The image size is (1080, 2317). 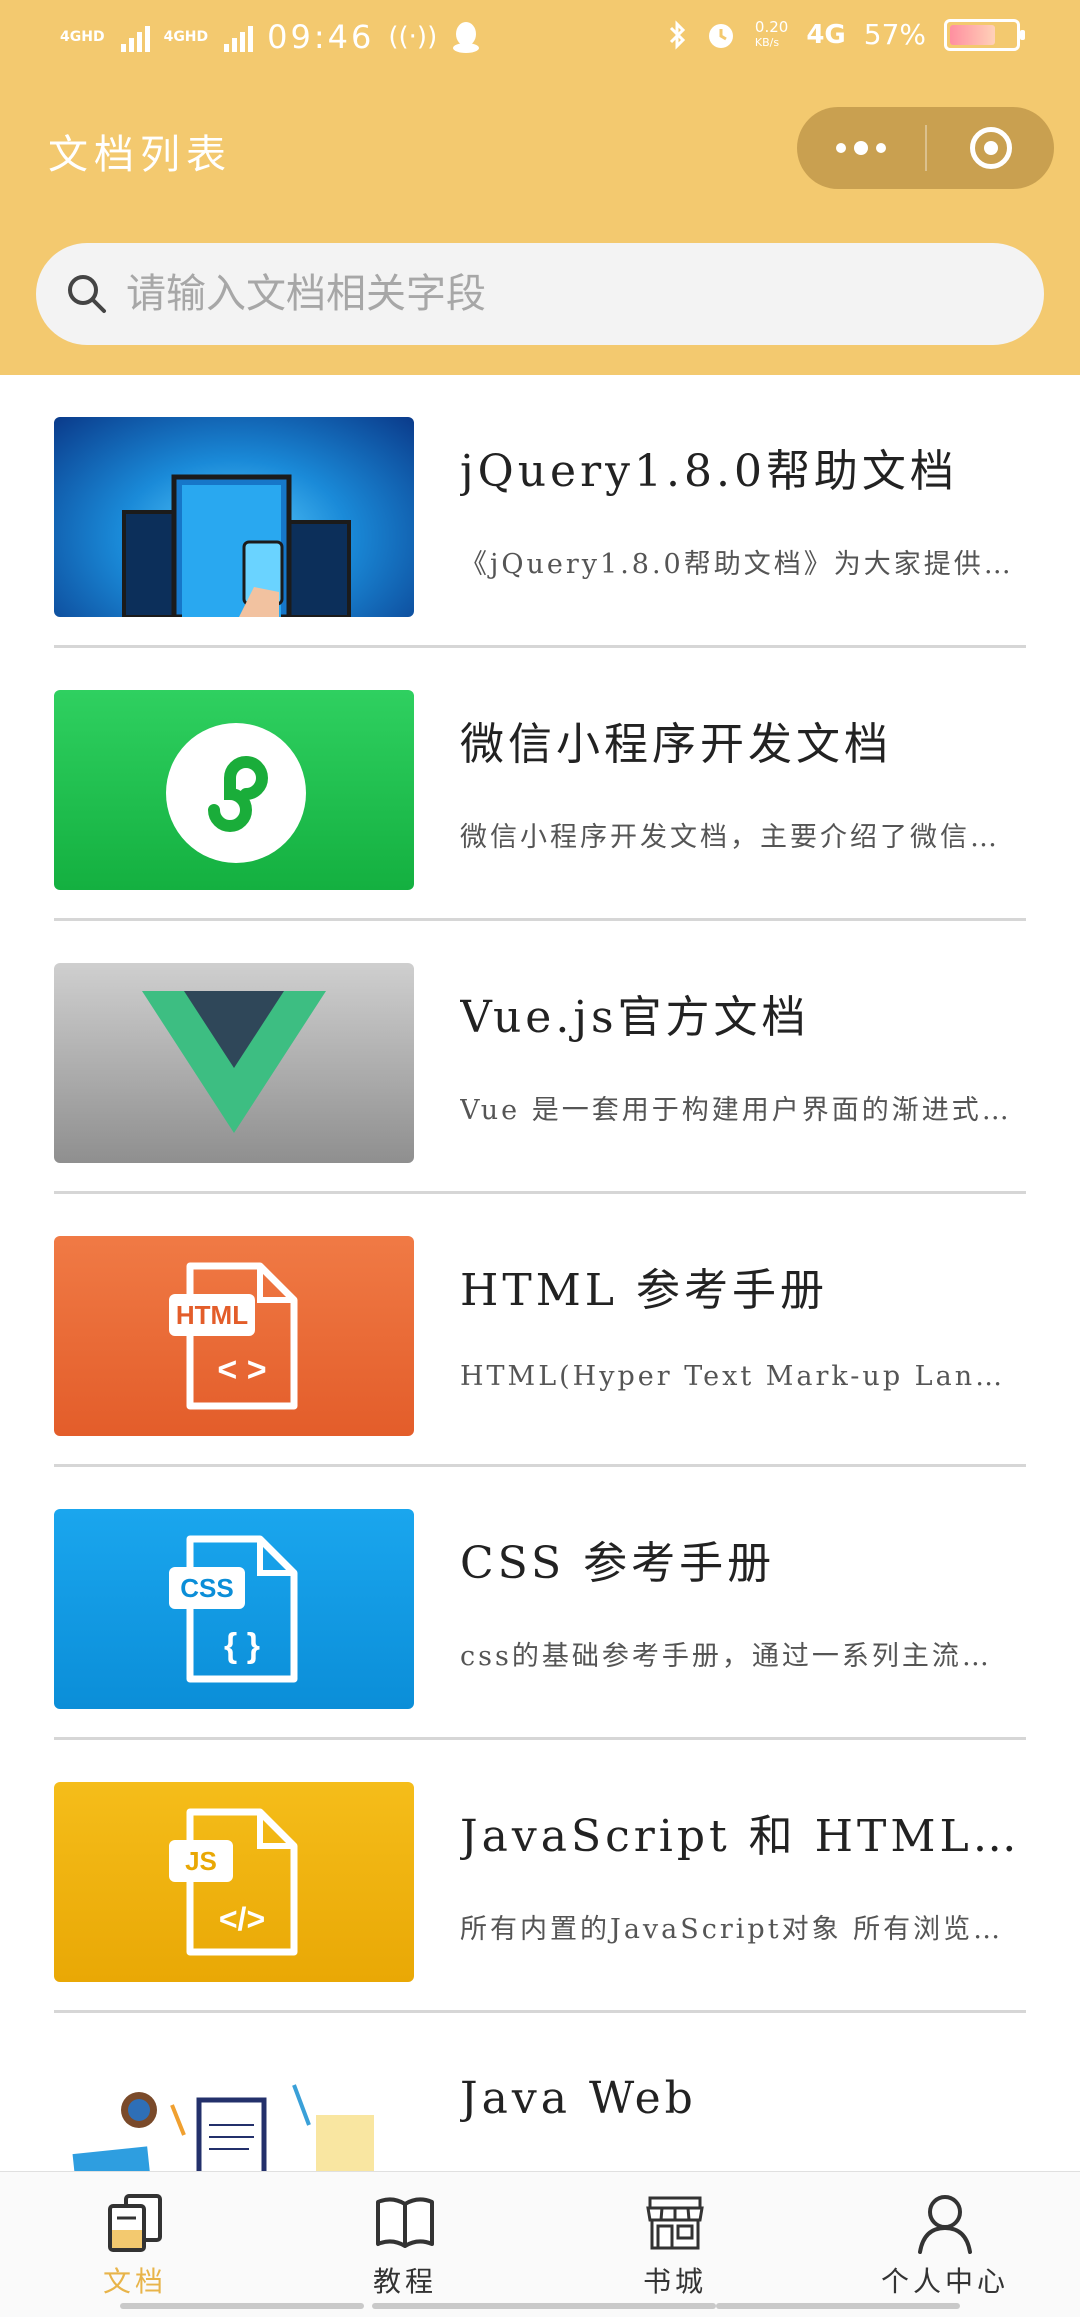 I want to click on status-bar: 4GHD 4GHD 09:46 ((·)) 0.20 KB/s 4G 57%, so click(x=540, y=40).